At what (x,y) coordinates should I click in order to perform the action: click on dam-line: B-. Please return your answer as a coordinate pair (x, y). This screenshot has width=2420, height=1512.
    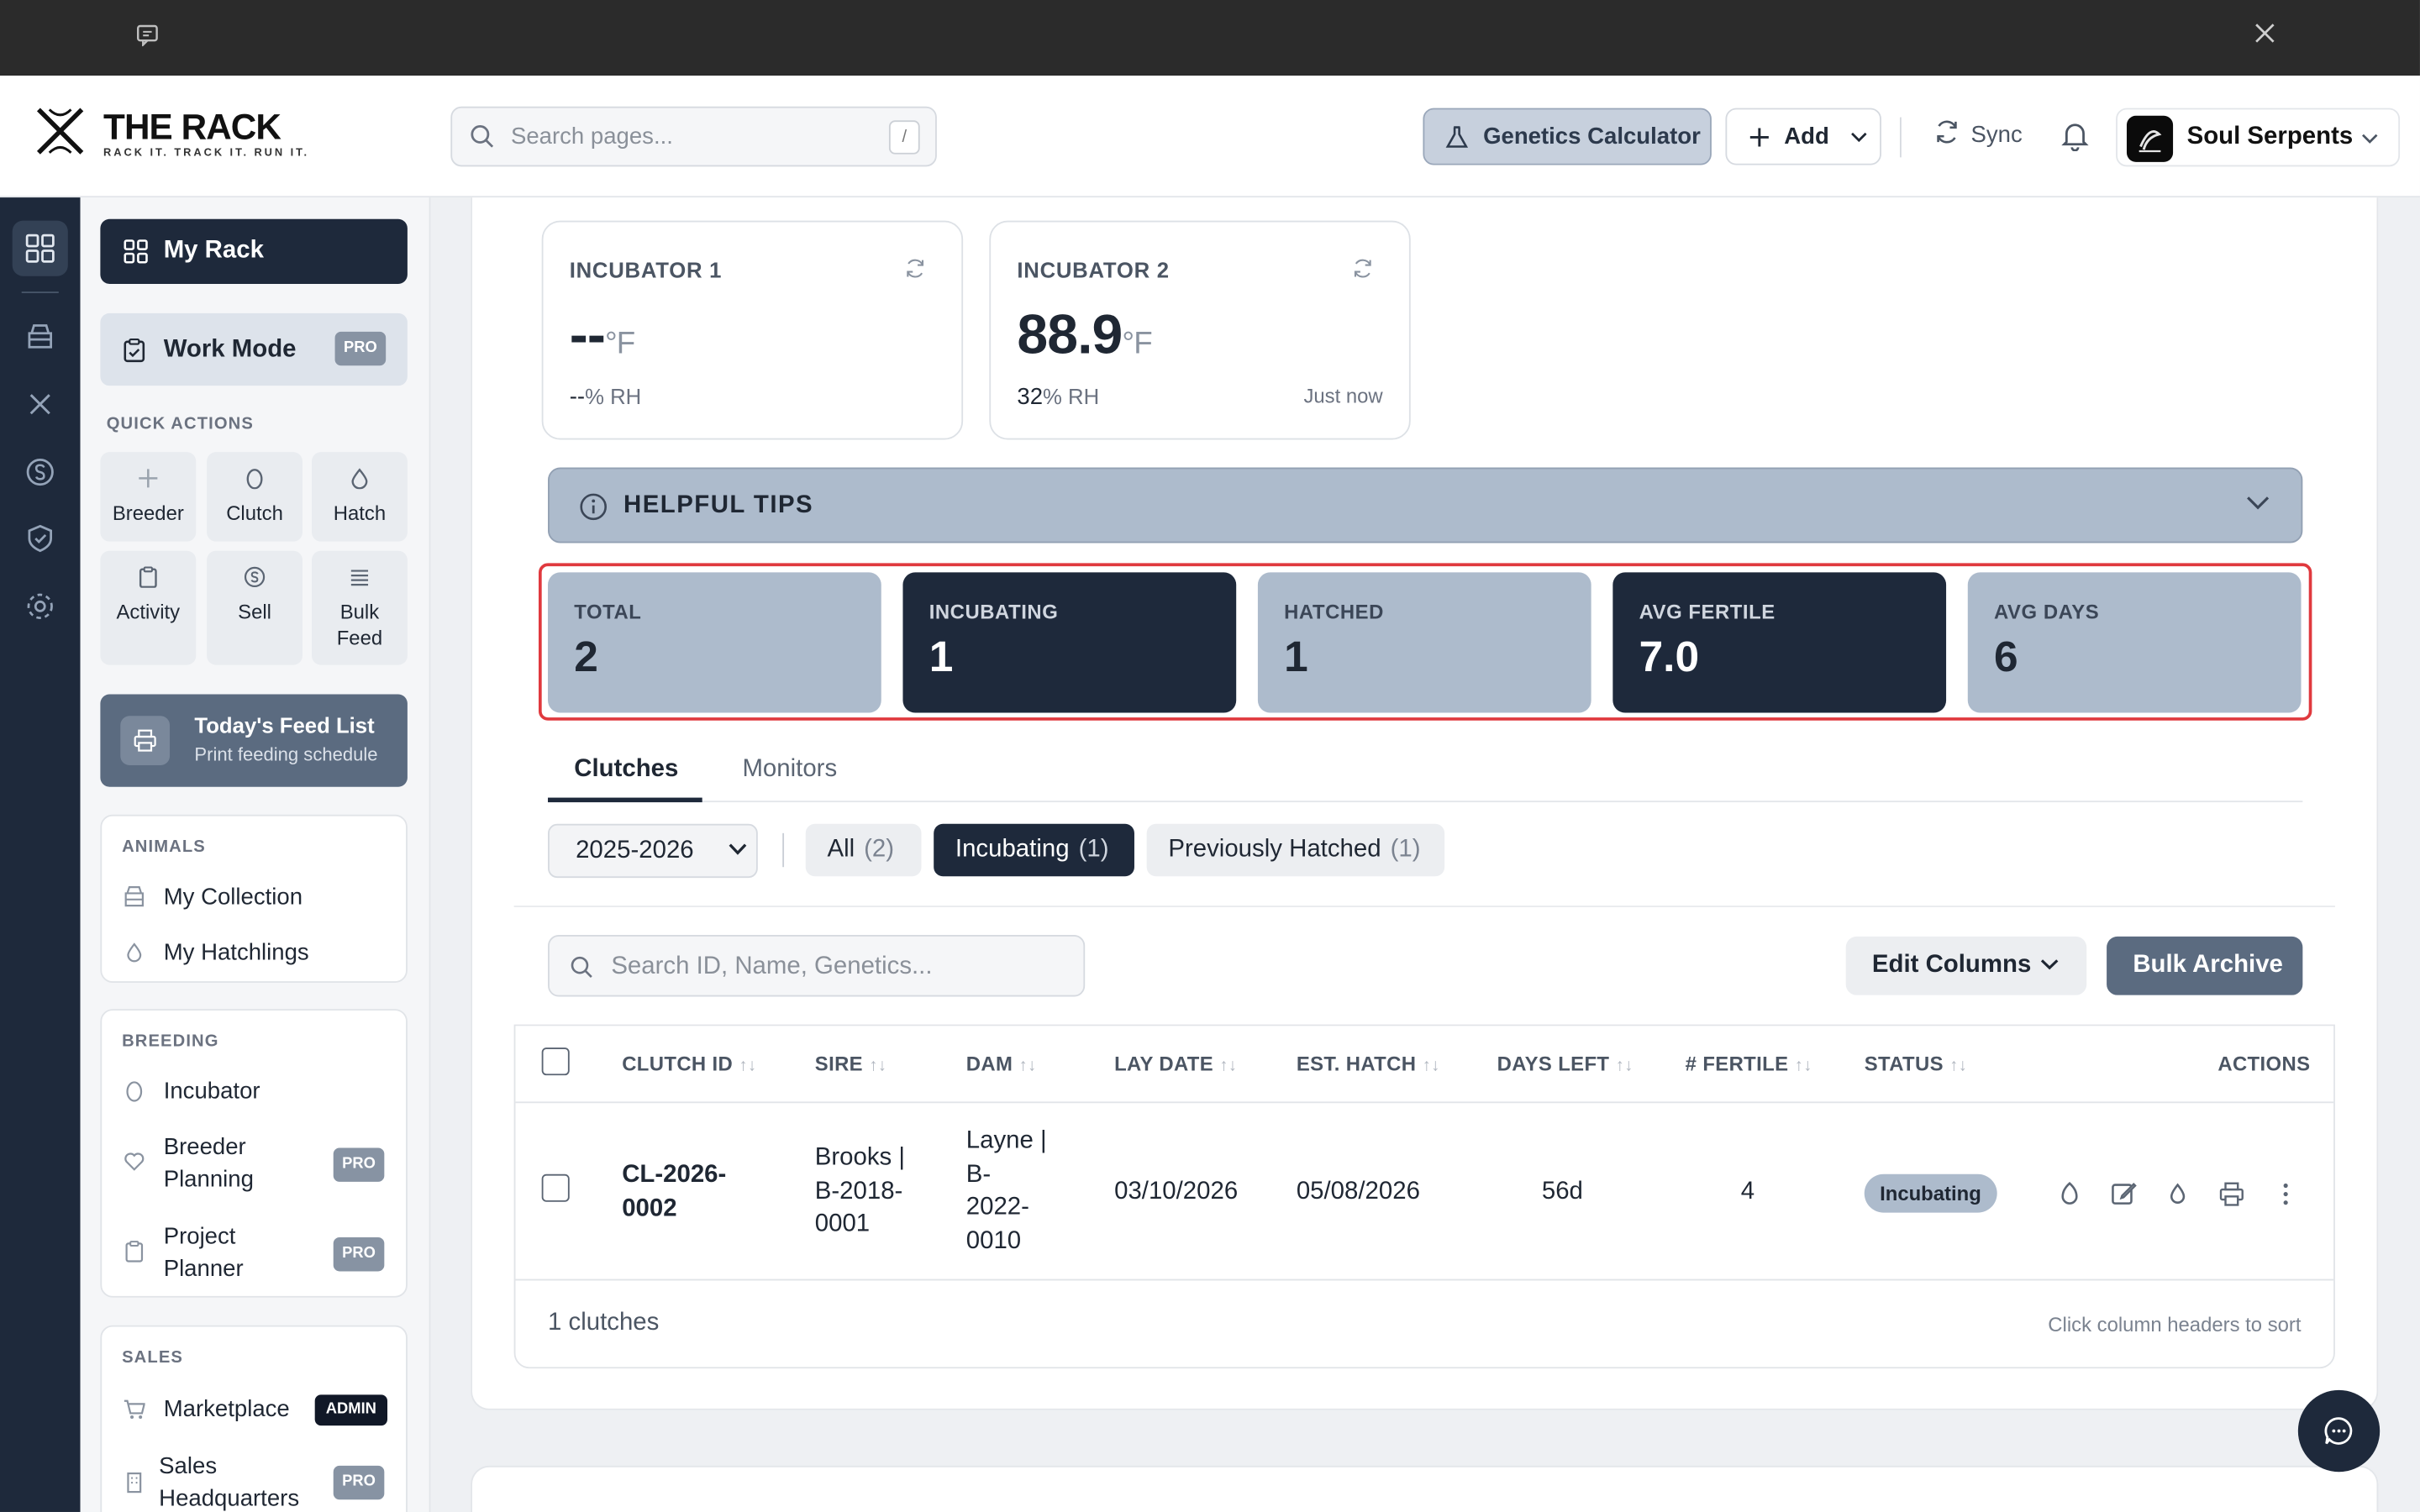
    Looking at the image, I should click on (978, 1174).